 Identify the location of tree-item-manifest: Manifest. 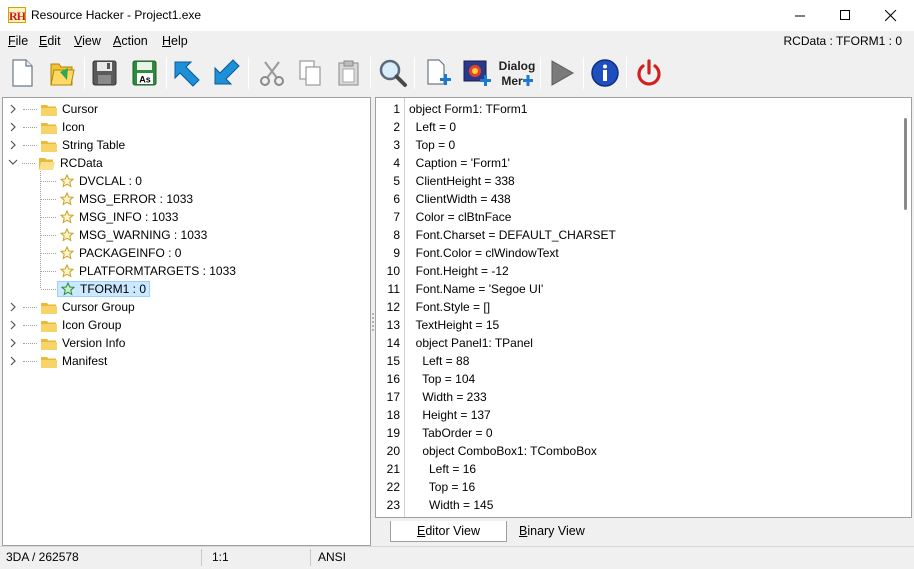
(58, 361).